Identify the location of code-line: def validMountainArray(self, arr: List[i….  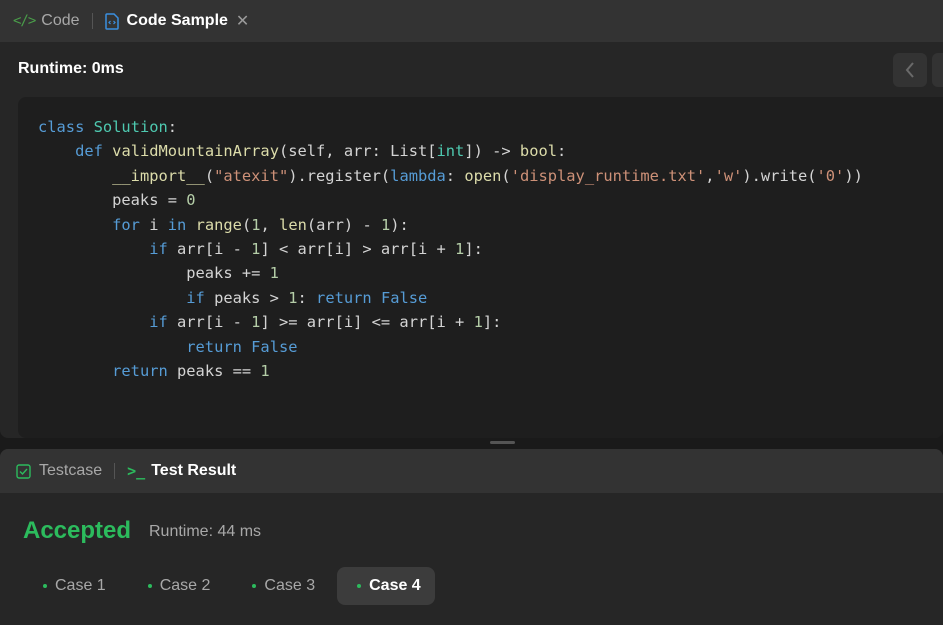
(321, 151).